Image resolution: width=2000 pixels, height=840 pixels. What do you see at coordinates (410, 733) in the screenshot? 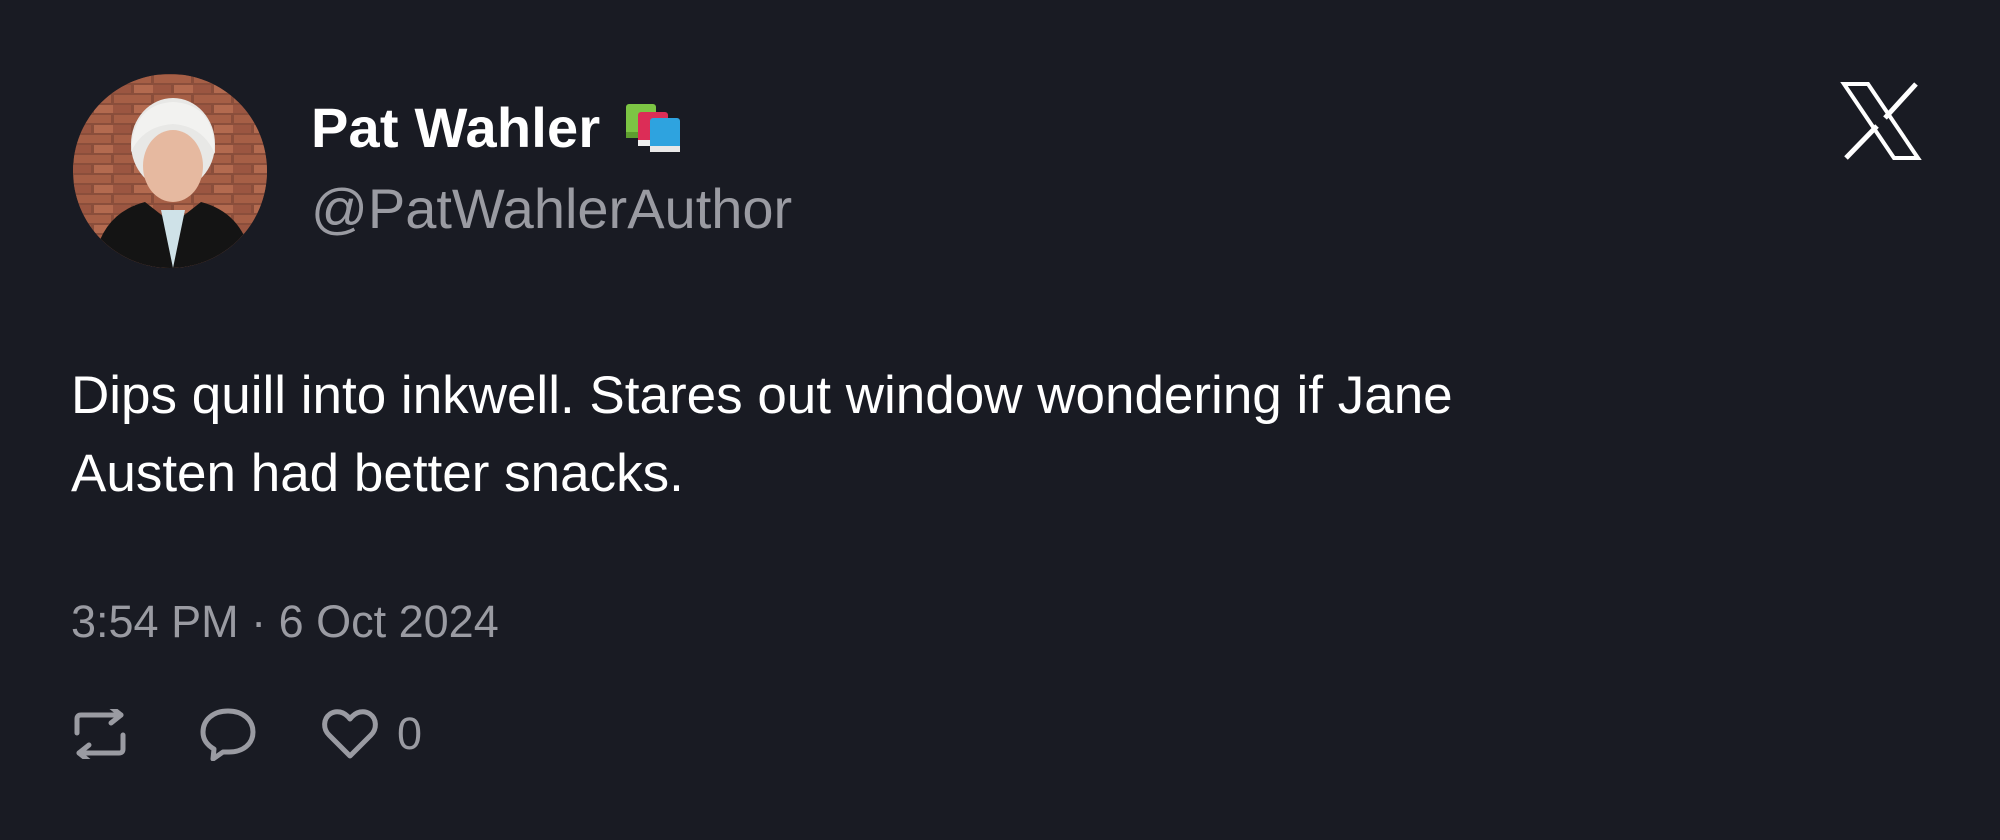
I see `like-count: 0` at bounding box center [410, 733].